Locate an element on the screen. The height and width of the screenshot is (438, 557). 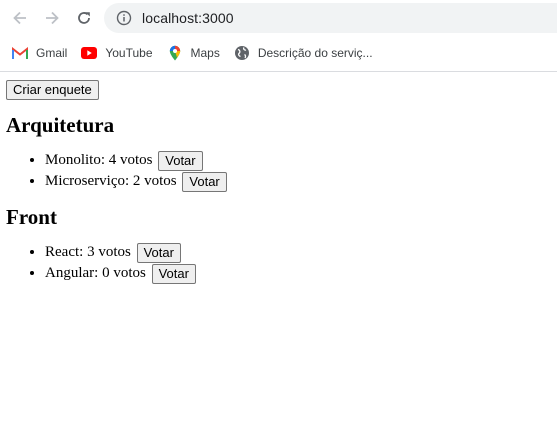
poll-title: Arquitetura is located at coordinates (60, 125).